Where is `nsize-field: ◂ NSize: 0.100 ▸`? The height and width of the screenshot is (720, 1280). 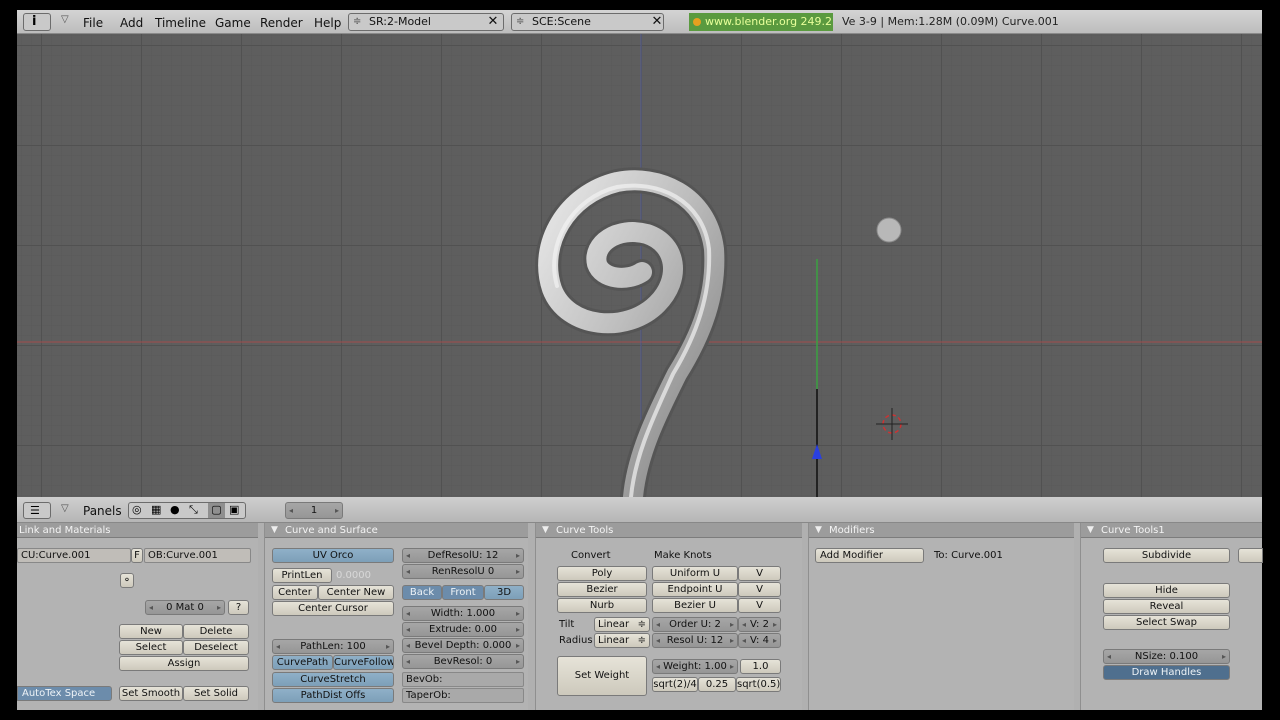
nsize-field: ◂ NSize: 0.100 ▸ is located at coordinates (1166, 656).